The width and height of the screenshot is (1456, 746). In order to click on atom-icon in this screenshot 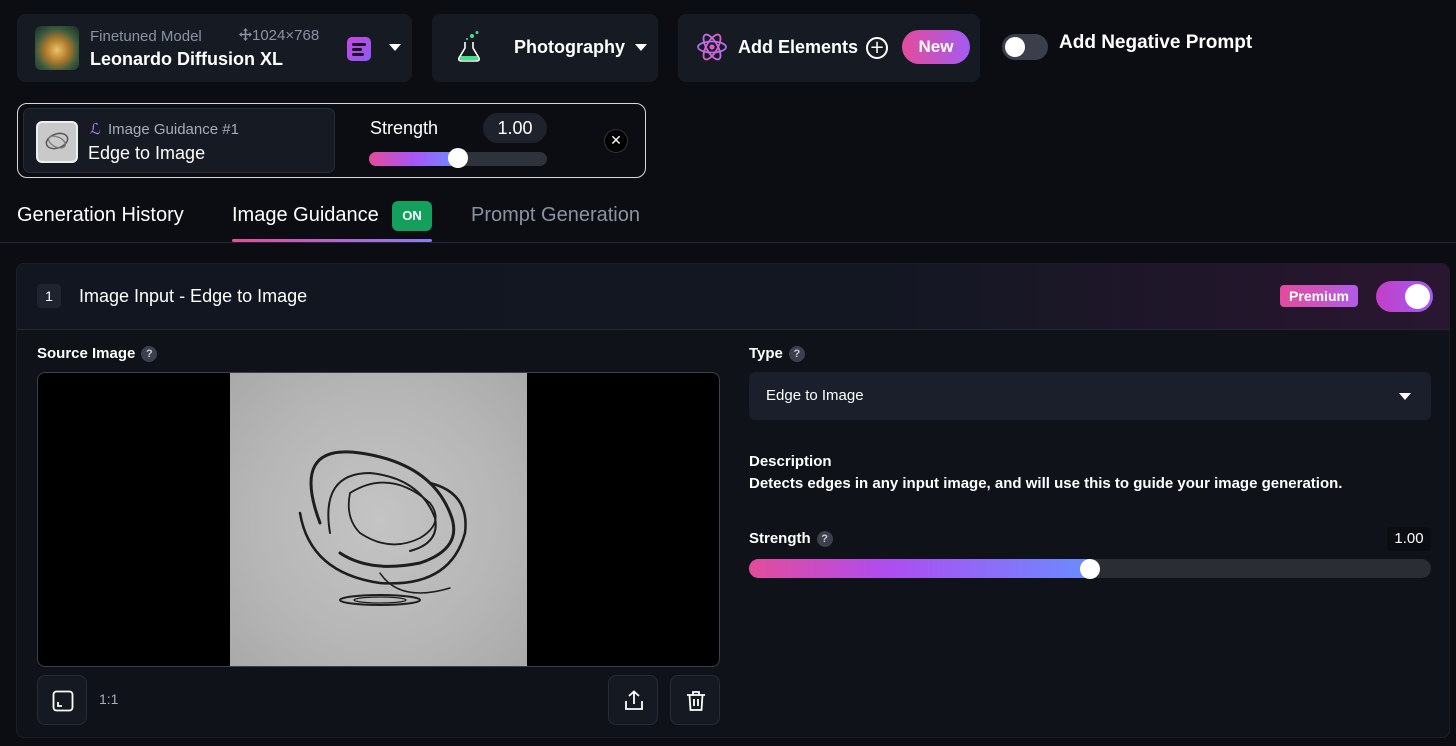, I will do `click(712, 47)`.